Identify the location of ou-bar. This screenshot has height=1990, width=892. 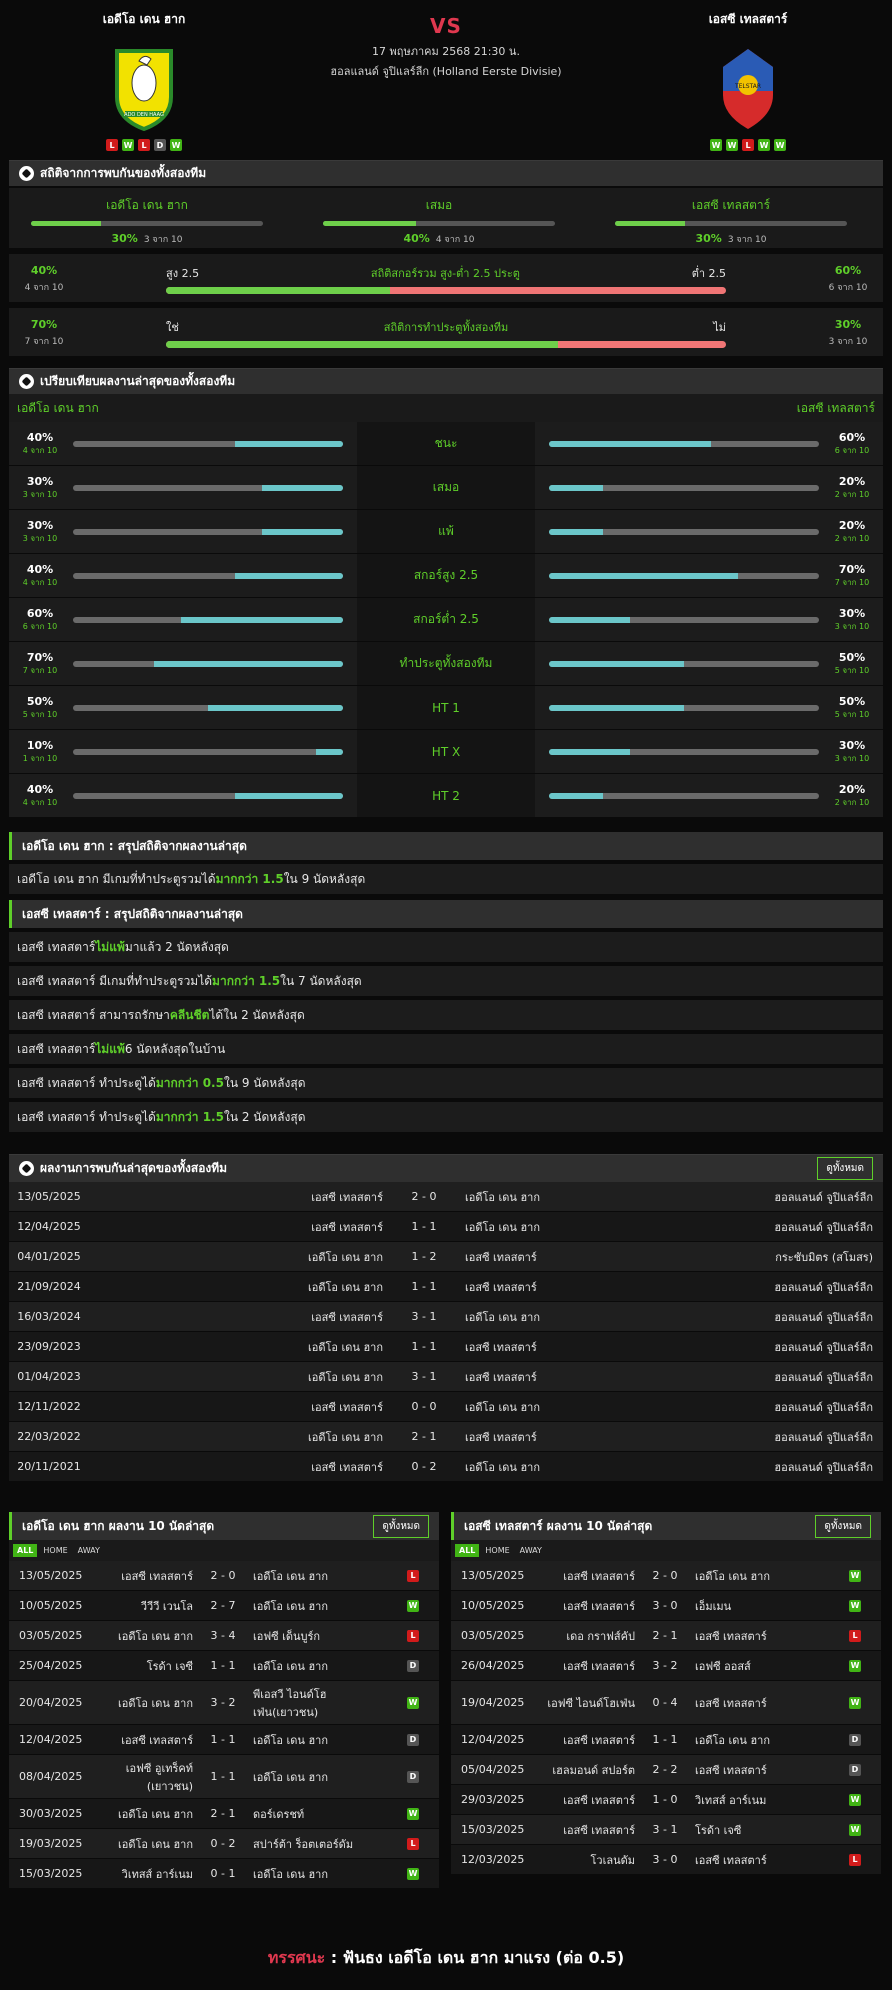
(446, 290).